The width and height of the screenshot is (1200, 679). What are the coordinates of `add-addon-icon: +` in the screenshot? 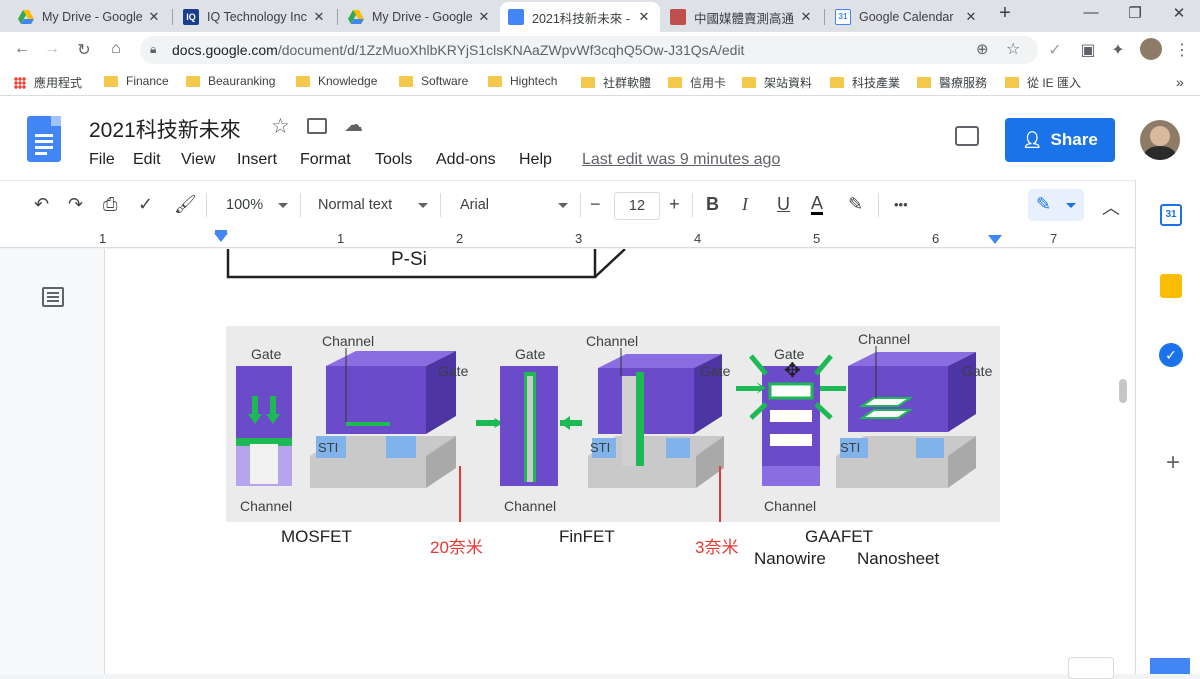 It's located at (1173, 463).